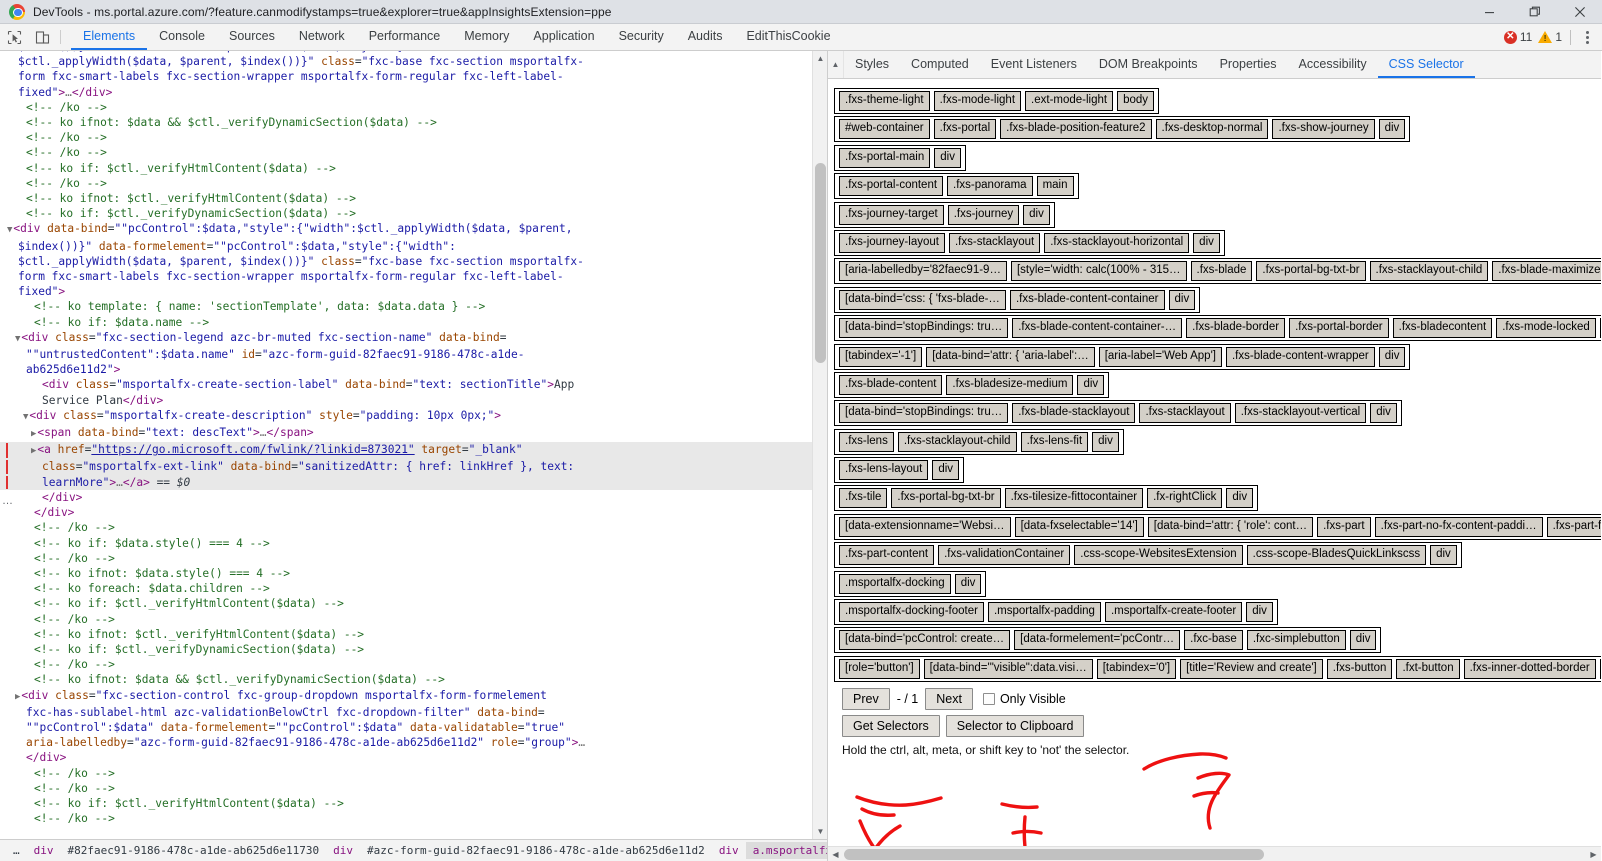  I want to click on next-button: Next, so click(949, 699).